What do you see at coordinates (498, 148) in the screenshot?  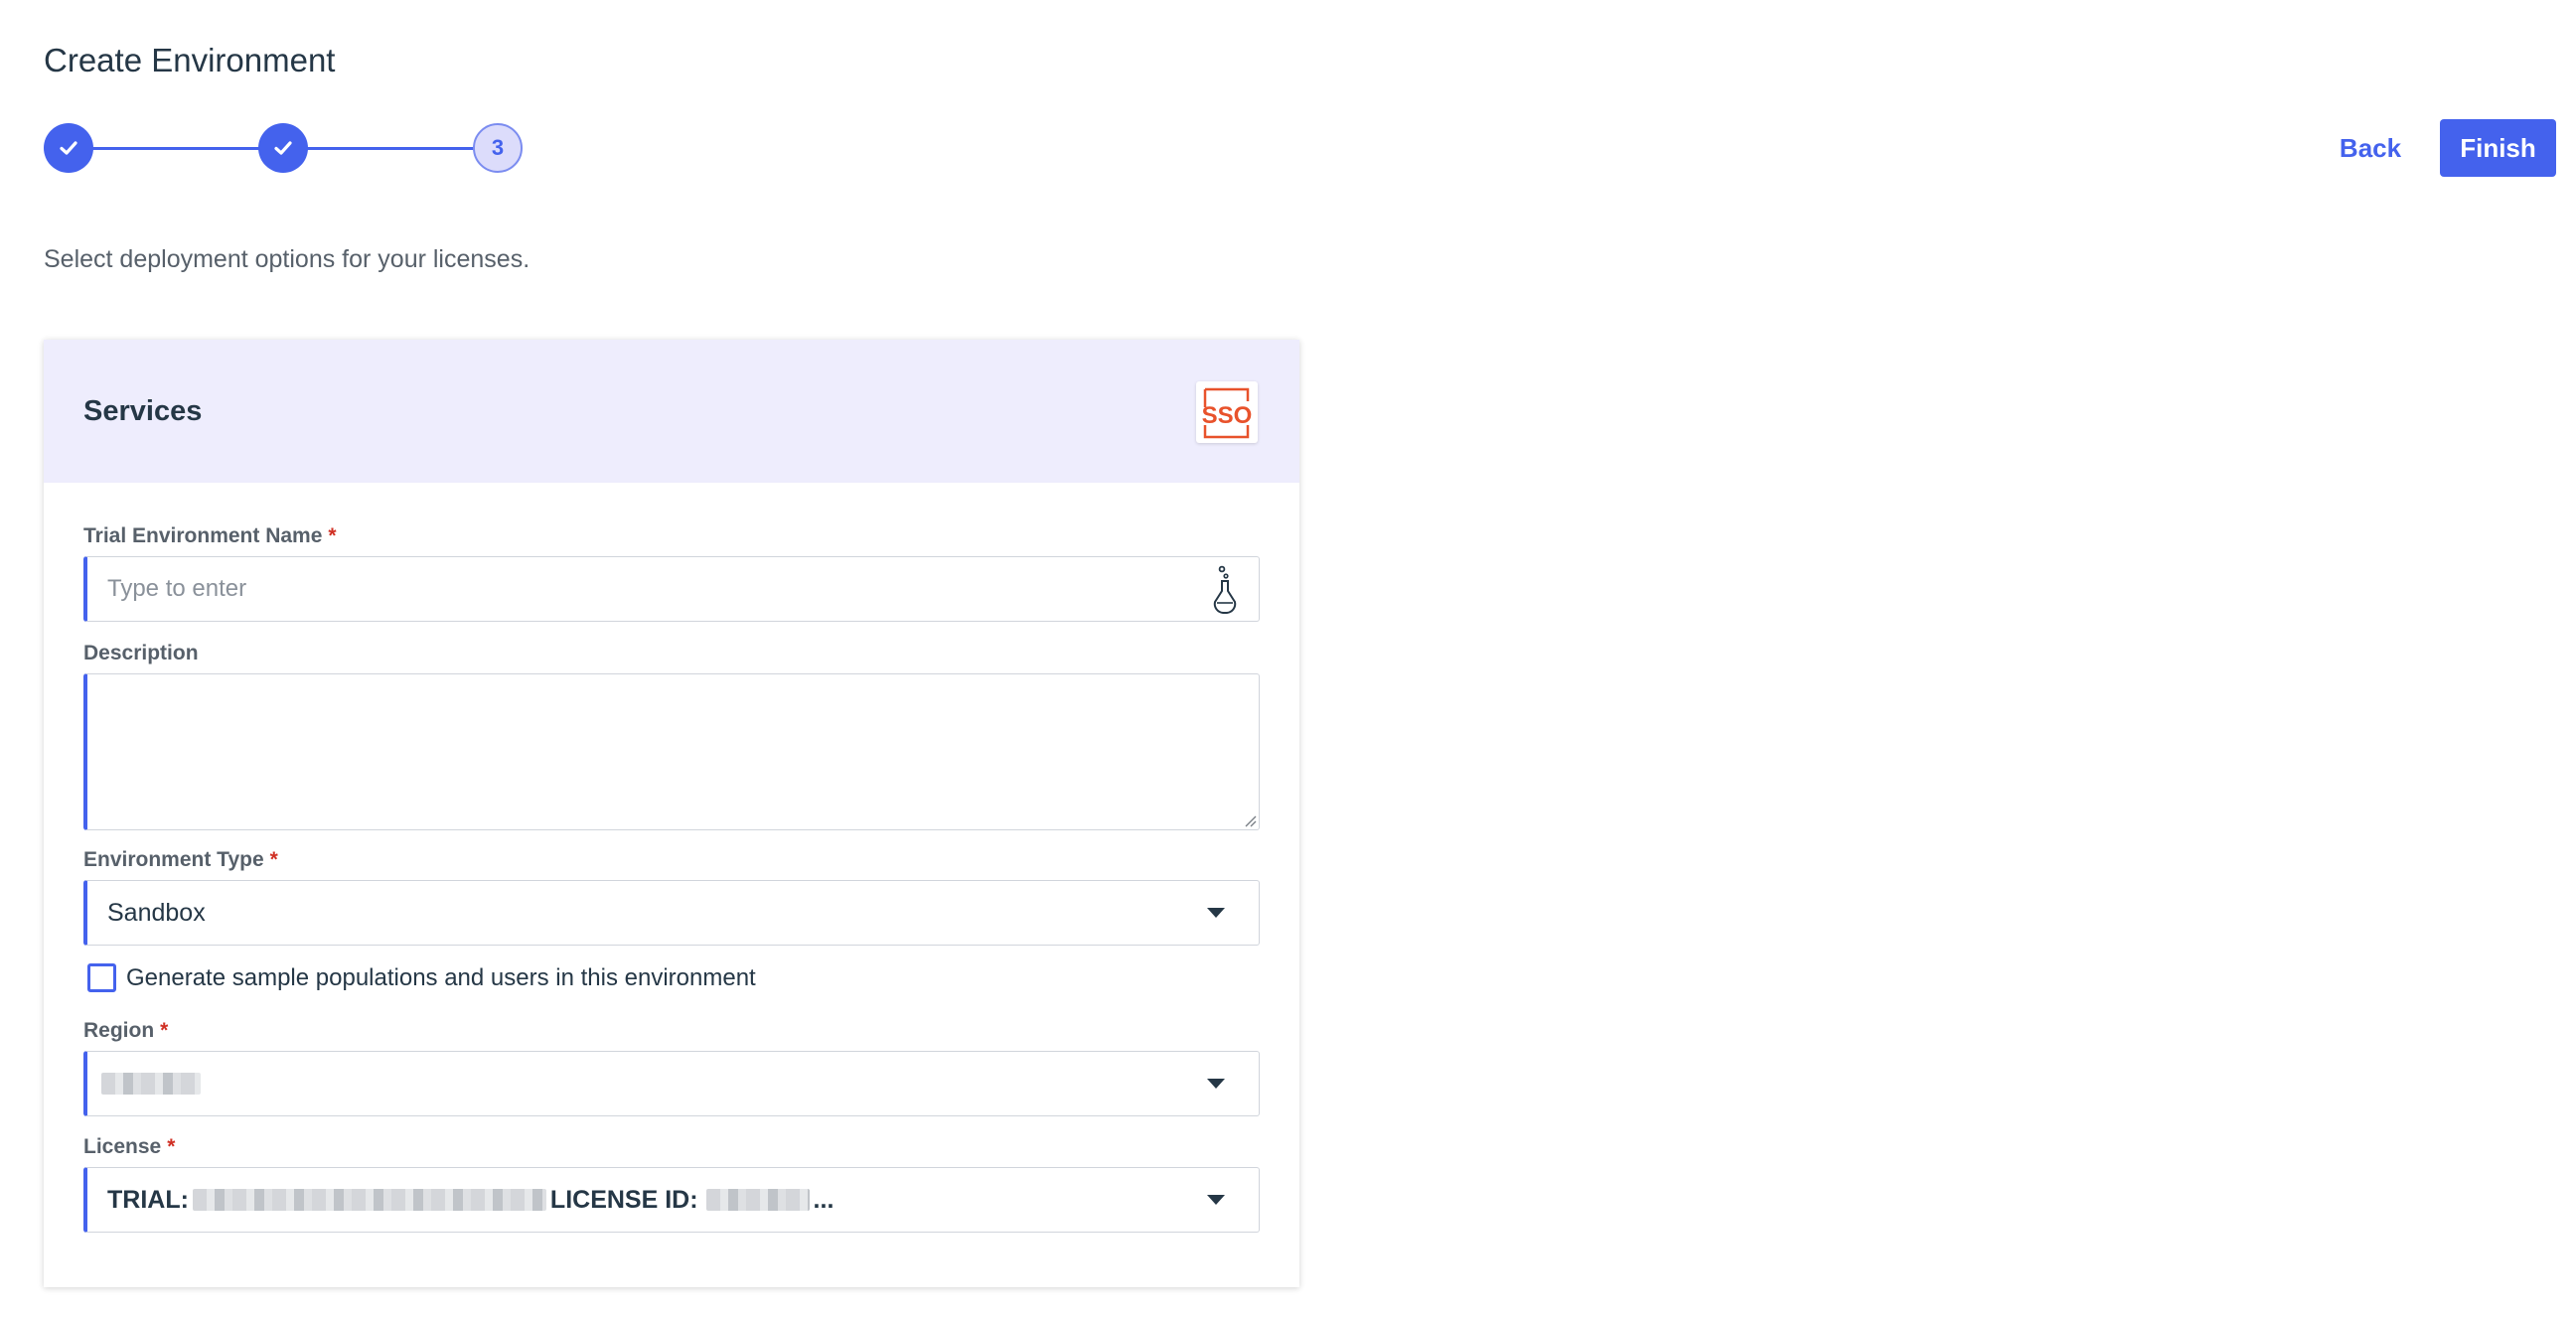 I see `step-3-current: 3` at bounding box center [498, 148].